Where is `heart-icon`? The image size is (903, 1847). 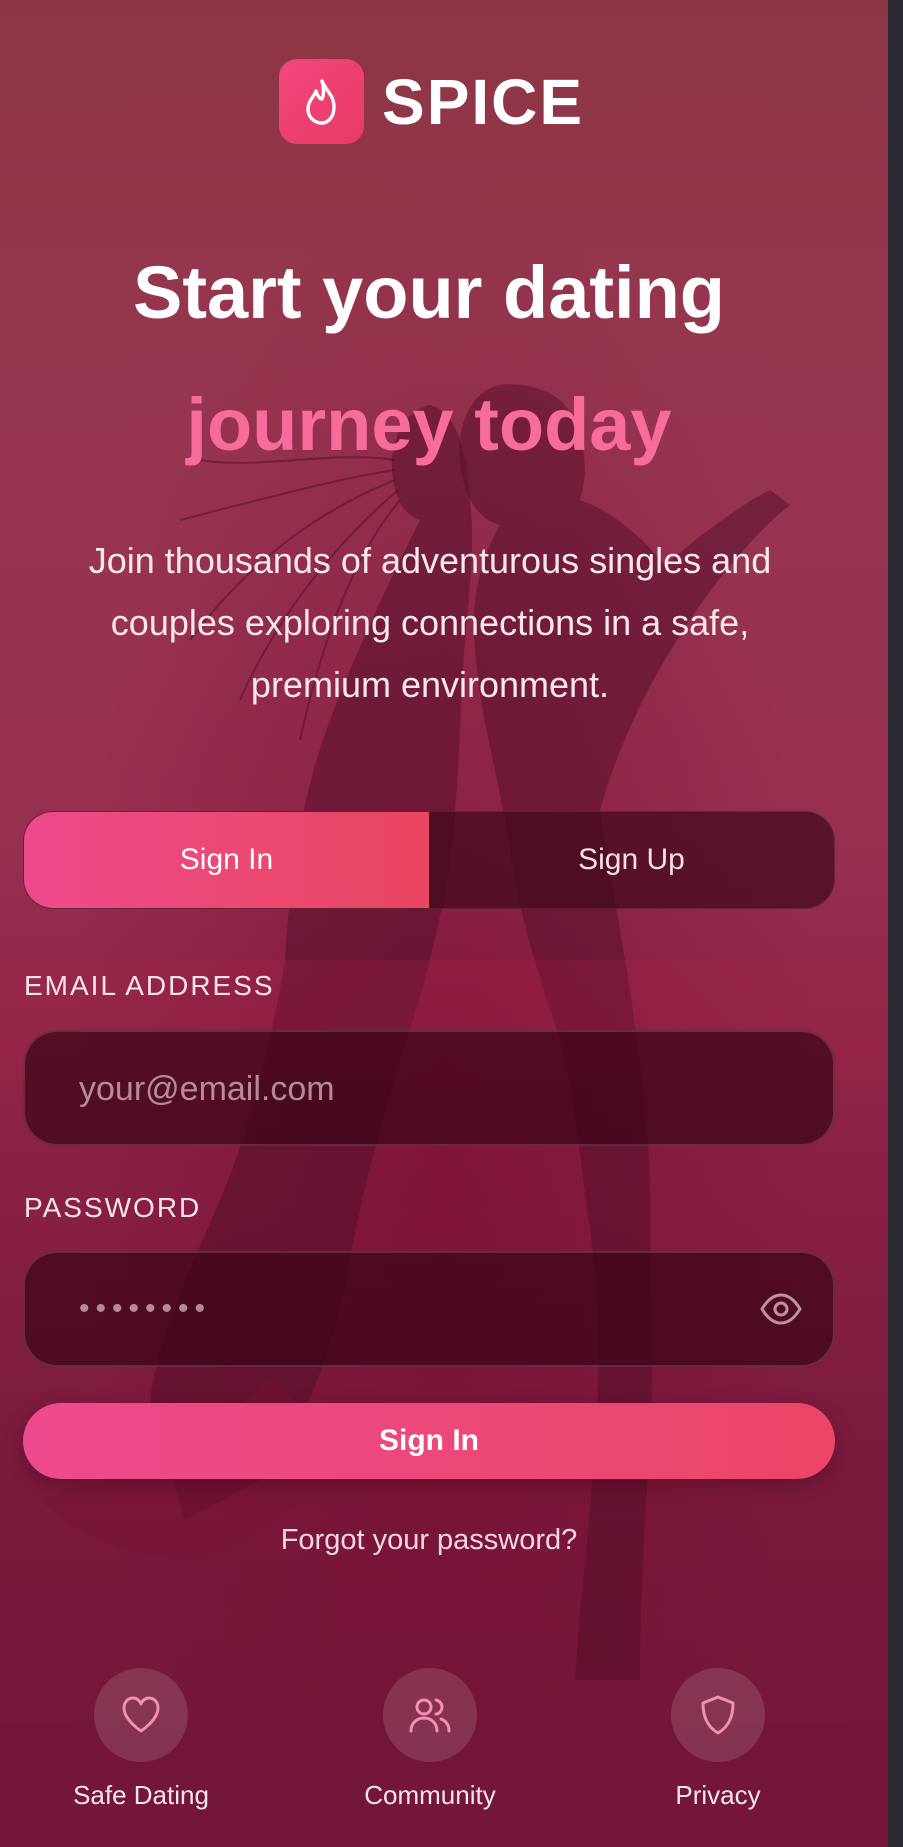 heart-icon is located at coordinates (141, 1714).